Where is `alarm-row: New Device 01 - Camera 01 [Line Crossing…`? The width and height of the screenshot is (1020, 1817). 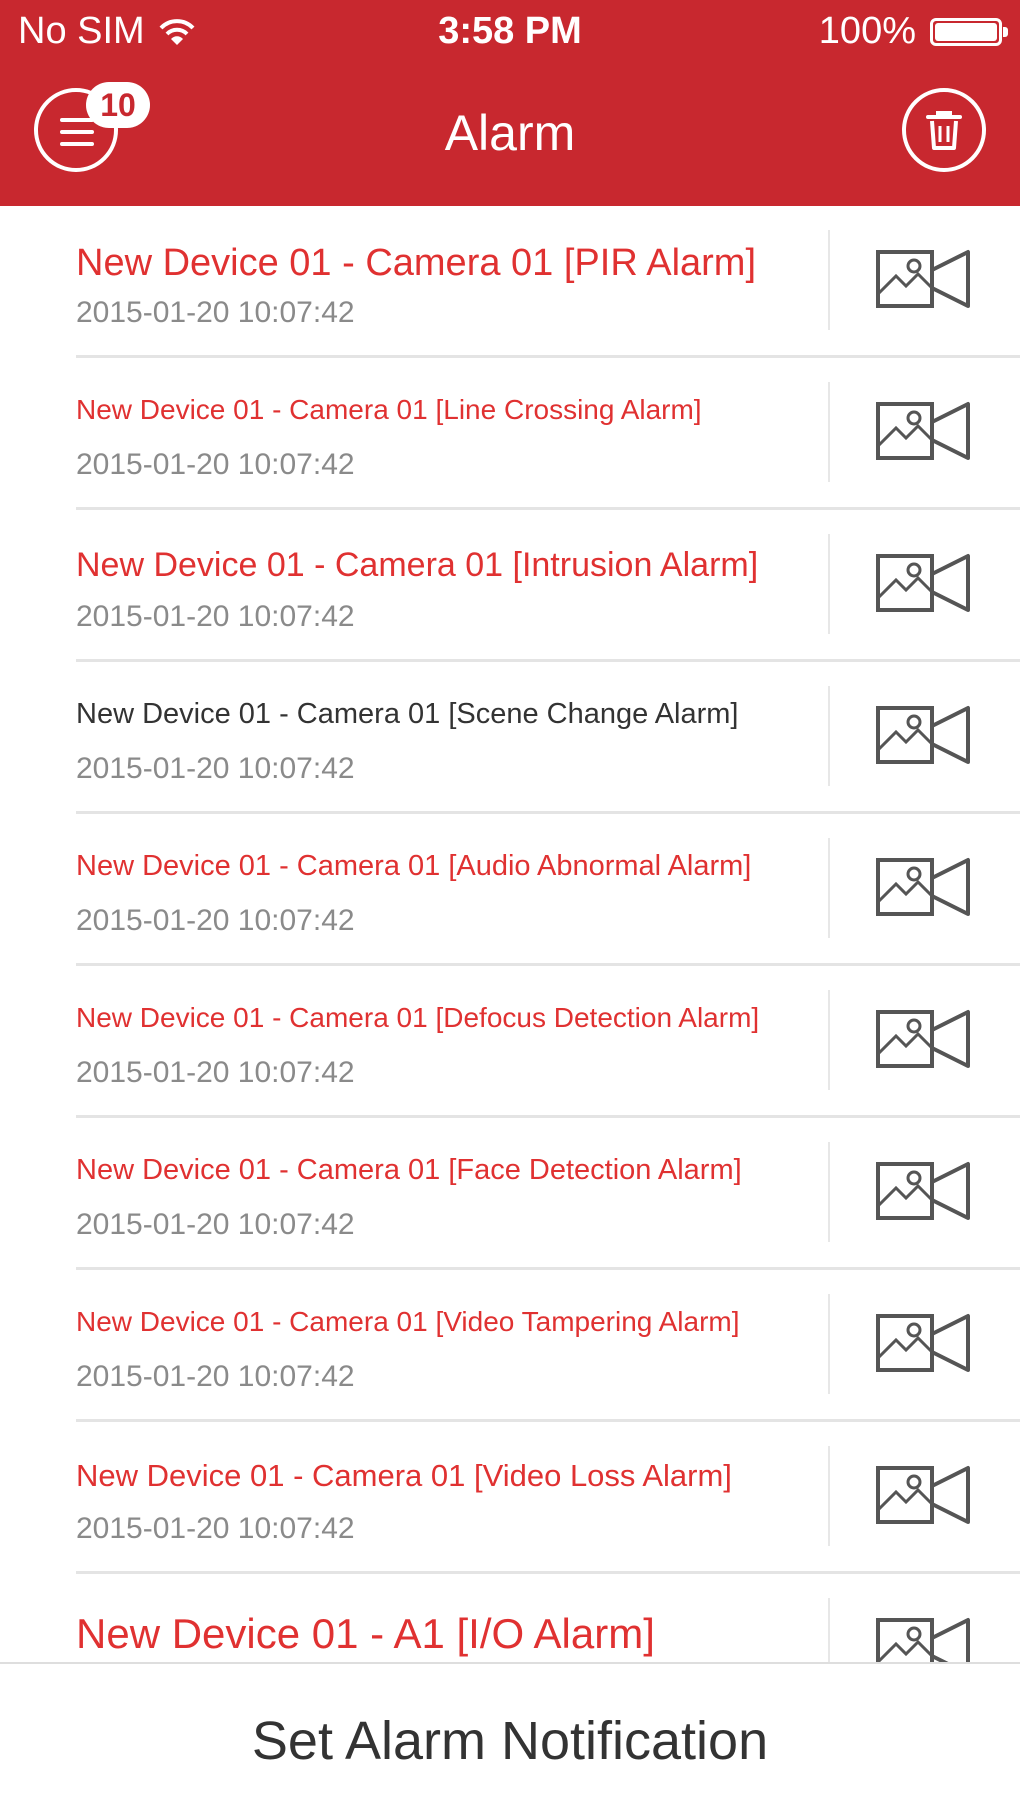 alarm-row: New Device 01 - Camera 01 [Line Crossing… is located at coordinates (510, 434).